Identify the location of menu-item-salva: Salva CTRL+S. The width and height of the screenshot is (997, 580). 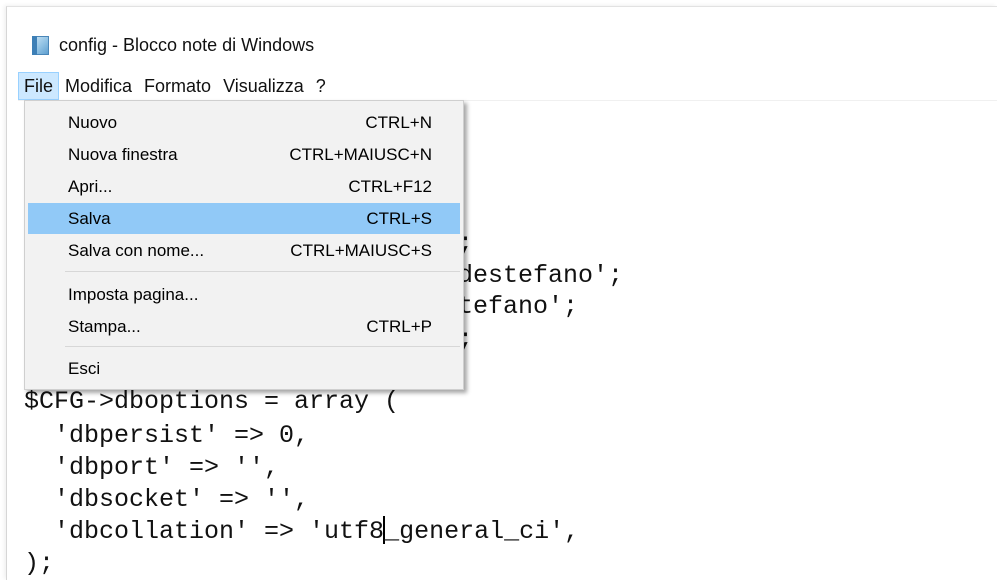
(244, 218).